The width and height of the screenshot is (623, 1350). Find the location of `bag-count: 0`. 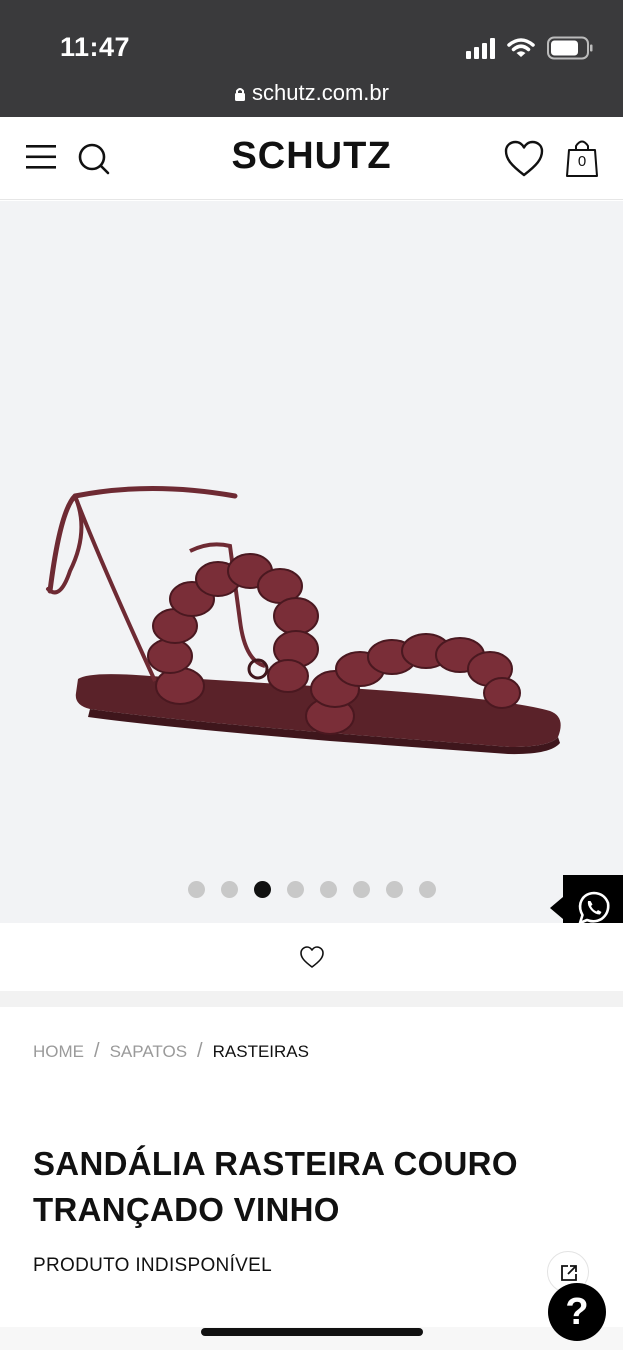

bag-count: 0 is located at coordinates (582, 161).